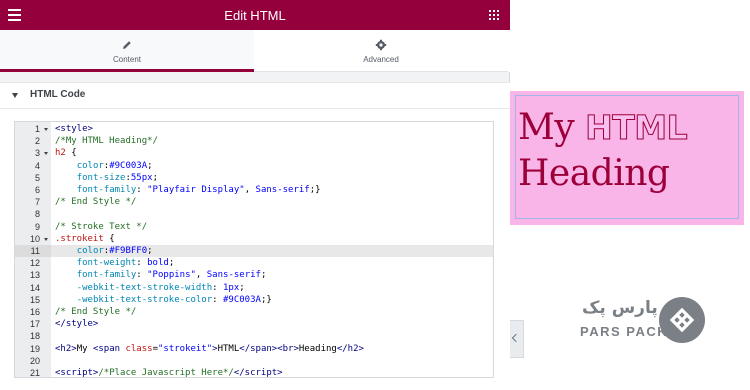 The height and width of the screenshot is (390, 750). I want to click on code-token: <span, so click(109, 348).